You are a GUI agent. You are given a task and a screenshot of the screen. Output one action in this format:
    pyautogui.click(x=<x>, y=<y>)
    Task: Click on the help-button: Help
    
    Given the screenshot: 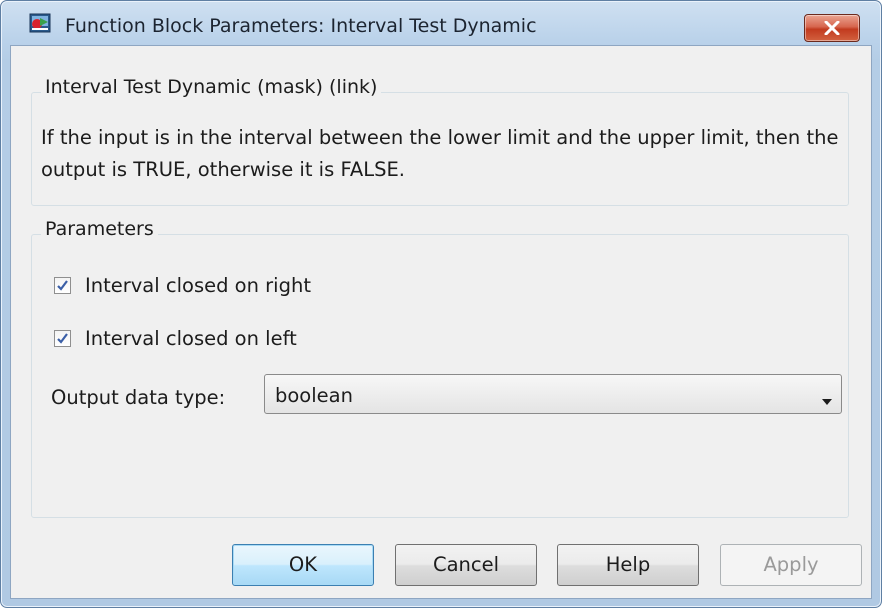 What is the action you would take?
    pyautogui.click(x=628, y=565)
    